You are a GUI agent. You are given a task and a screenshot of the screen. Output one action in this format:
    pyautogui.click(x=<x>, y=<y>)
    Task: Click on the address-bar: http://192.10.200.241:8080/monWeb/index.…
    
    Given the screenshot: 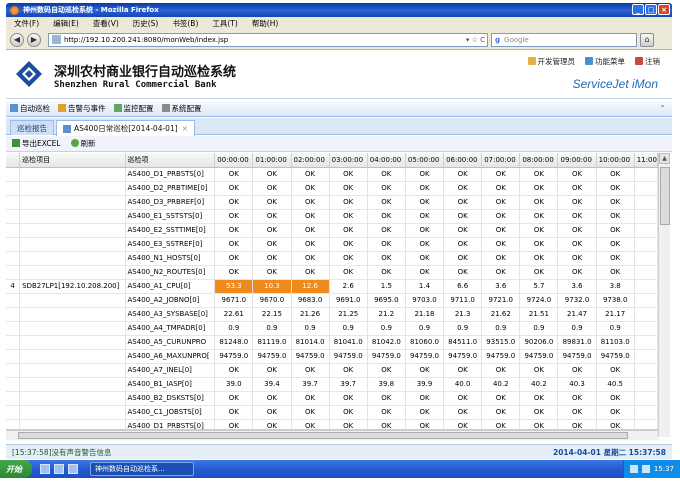 What is the action you would take?
    pyautogui.click(x=268, y=39)
    